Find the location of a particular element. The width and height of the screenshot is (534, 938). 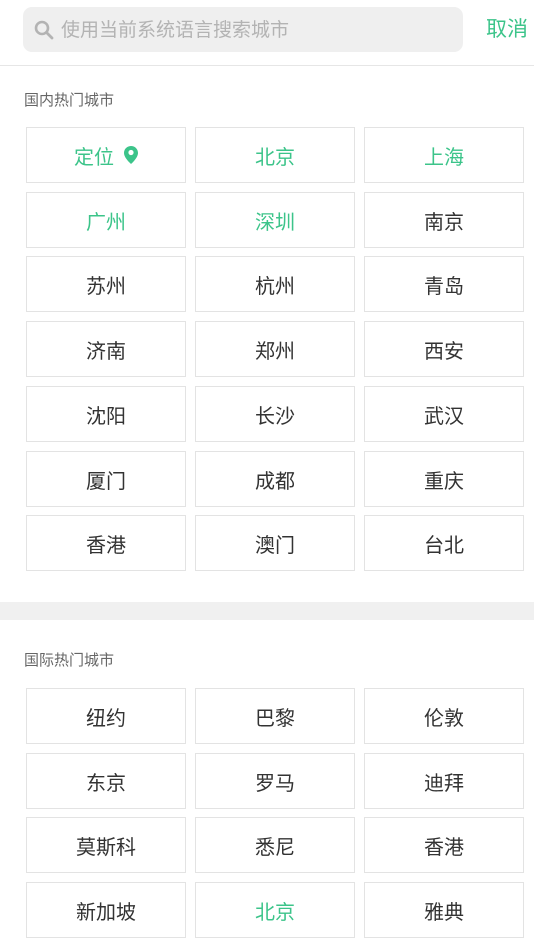

city-label: 武汉 is located at coordinates (444, 415).